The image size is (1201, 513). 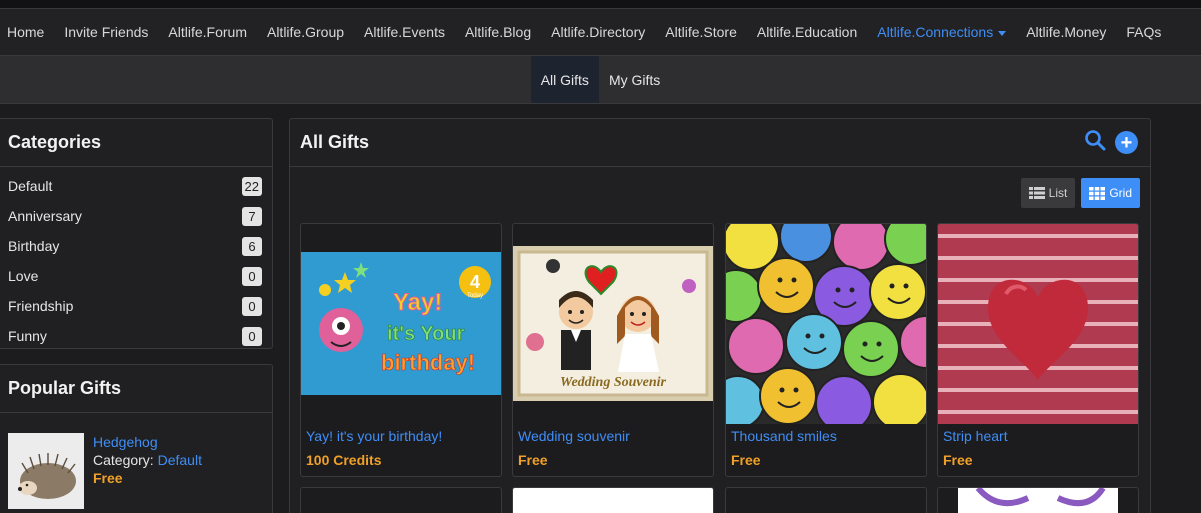 I want to click on gift-price: 100 Credits, so click(x=344, y=460).